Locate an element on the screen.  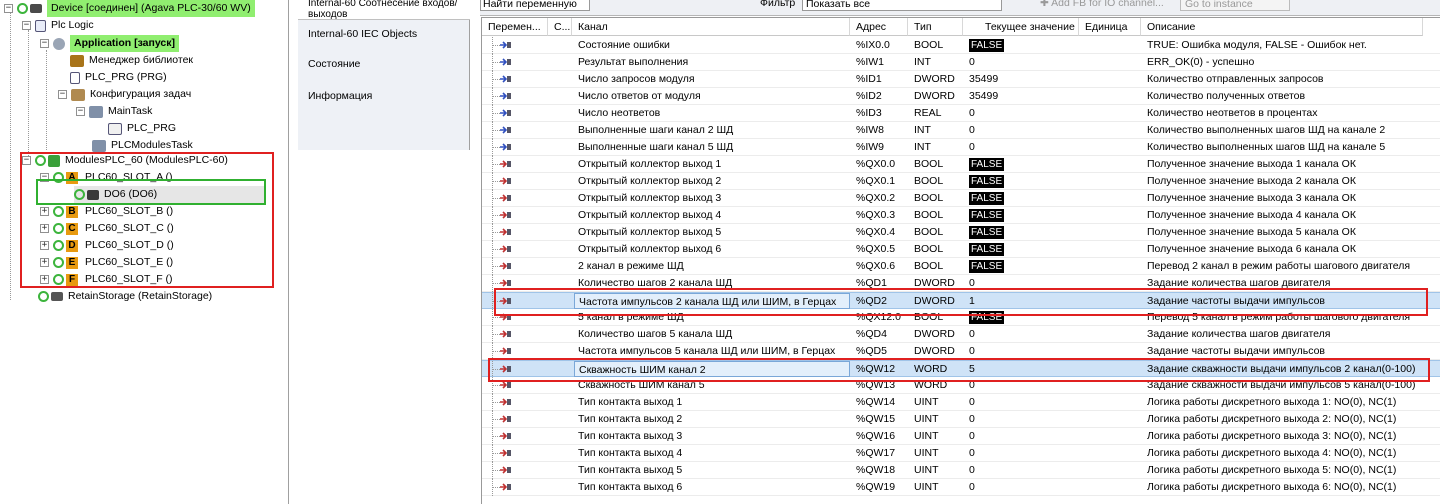
tab-label: Internal-60 IEC Objects is located at coordinates (363, 34).